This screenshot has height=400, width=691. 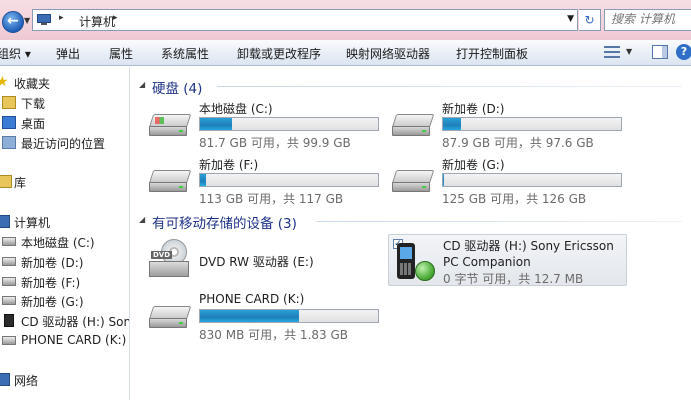 I want to click on breadcrumb-chevron-icon: ▸, so click(x=115, y=18).